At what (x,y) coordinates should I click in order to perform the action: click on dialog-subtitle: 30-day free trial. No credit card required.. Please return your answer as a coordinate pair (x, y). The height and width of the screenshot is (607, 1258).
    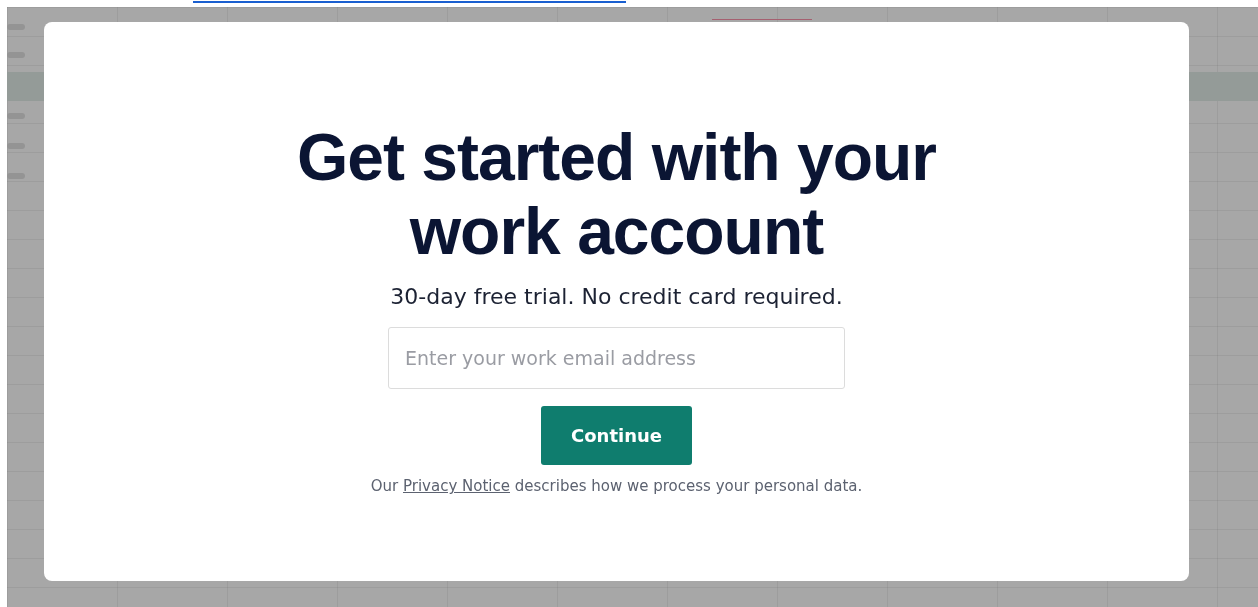
    Looking at the image, I should click on (616, 296).